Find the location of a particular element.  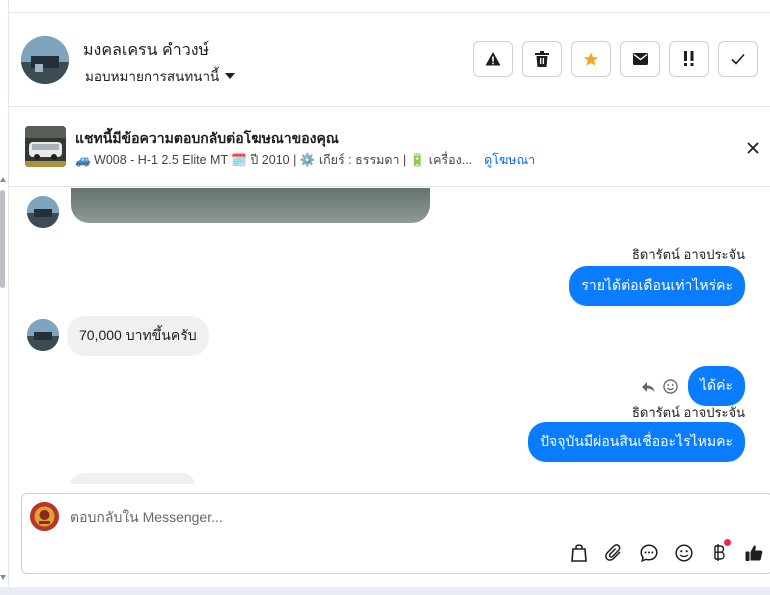

incoming-message-partial is located at coordinates (132, 478).